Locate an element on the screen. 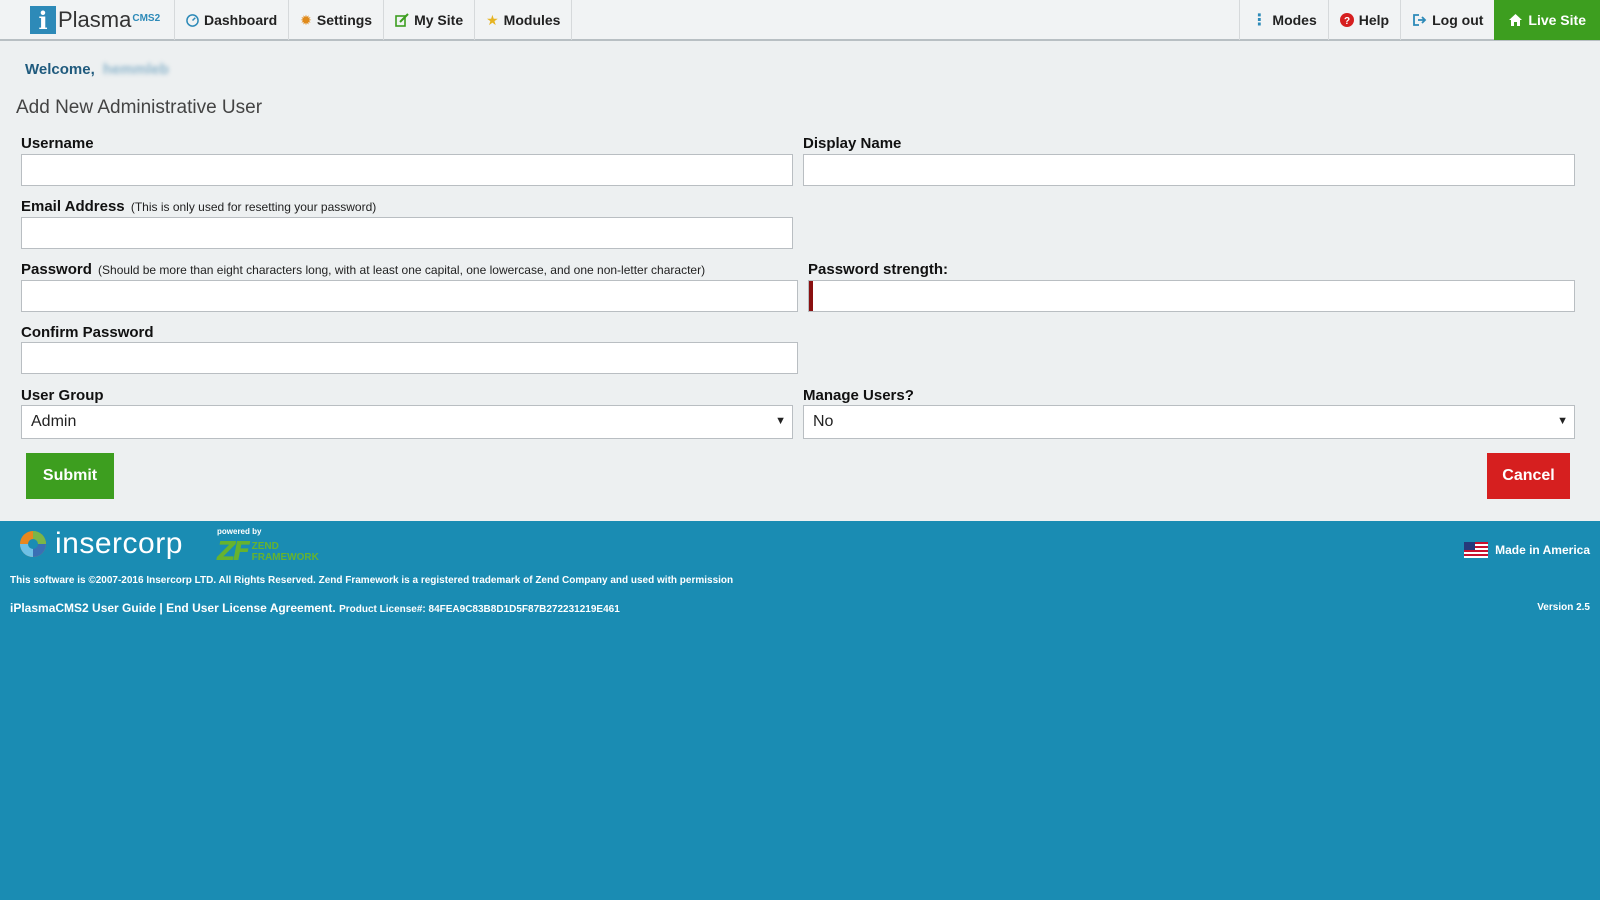 The image size is (1600, 900). welcome-username: hemmleb is located at coordinates (135, 69).